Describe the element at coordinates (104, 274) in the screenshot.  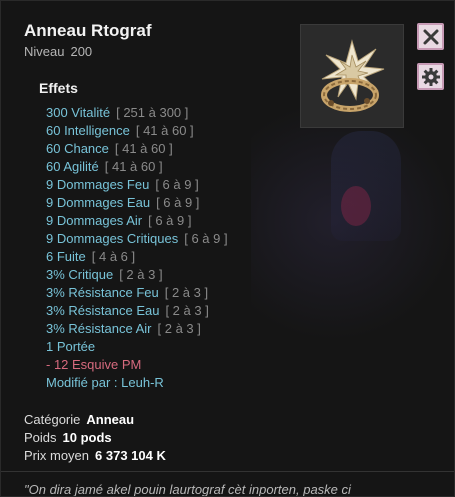
I see `effect-line: 3% Critique[ 2 à 3 ]` at that location.